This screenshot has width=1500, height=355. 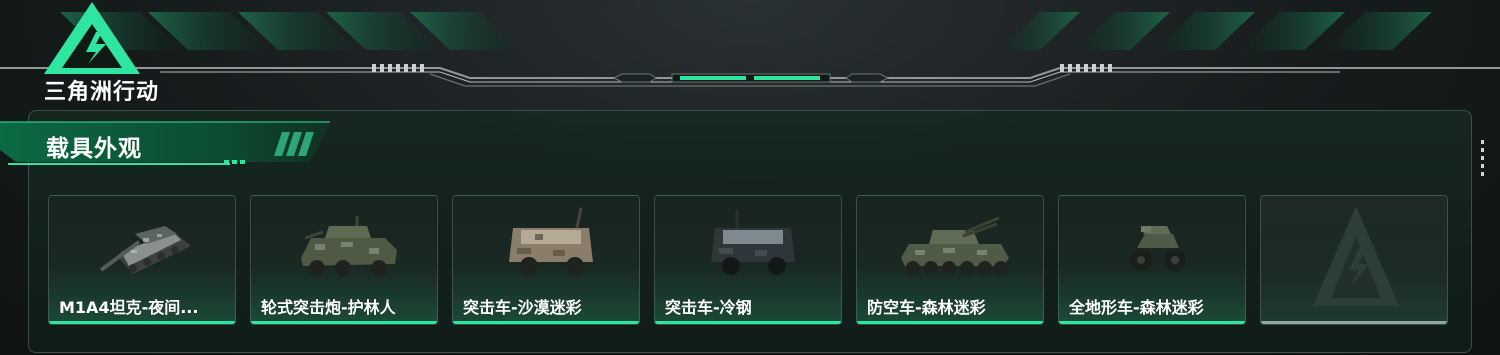 I want to click on placeholder-logo-icon, so click(x=1356, y=256).